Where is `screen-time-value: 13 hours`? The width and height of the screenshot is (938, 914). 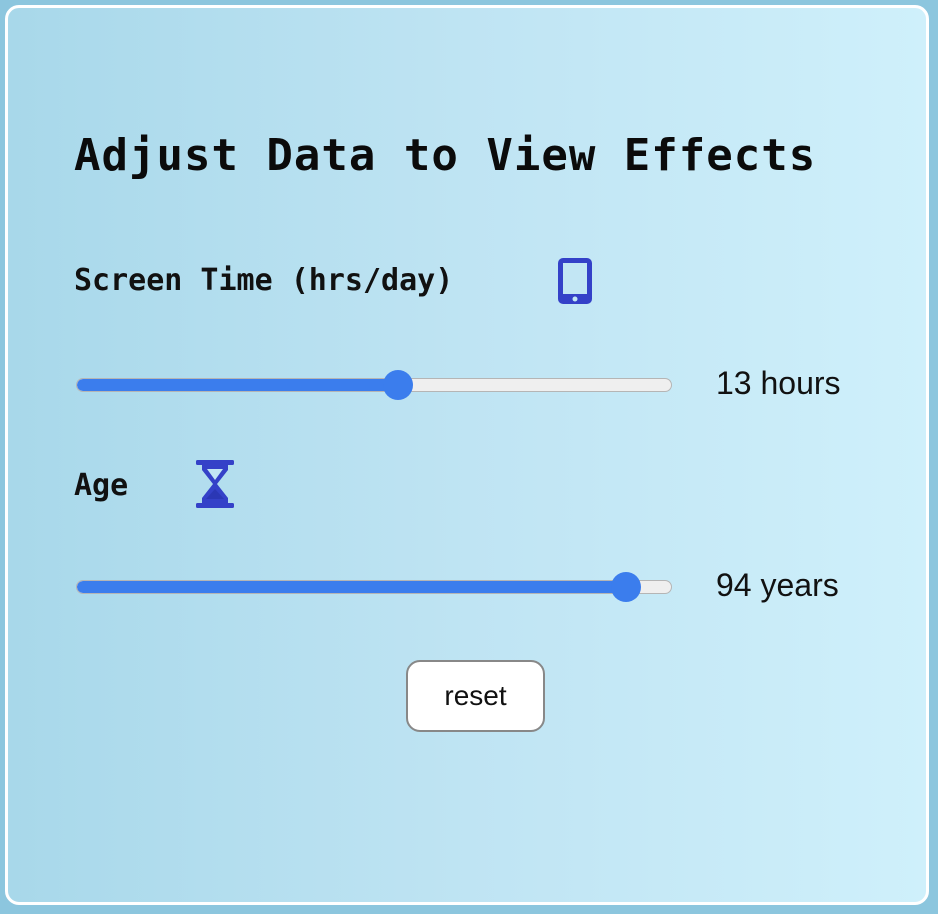
screen-time-value: 13 hours is located at coordinates (778, 383).